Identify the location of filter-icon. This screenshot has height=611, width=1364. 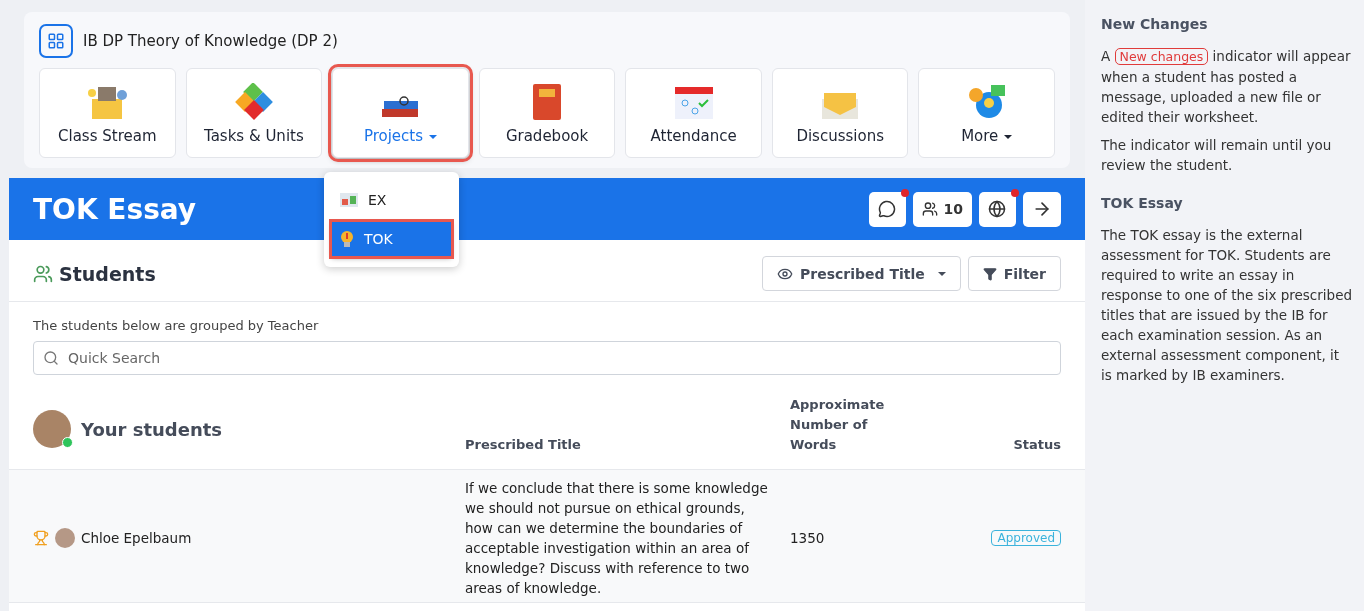
(989, 273).